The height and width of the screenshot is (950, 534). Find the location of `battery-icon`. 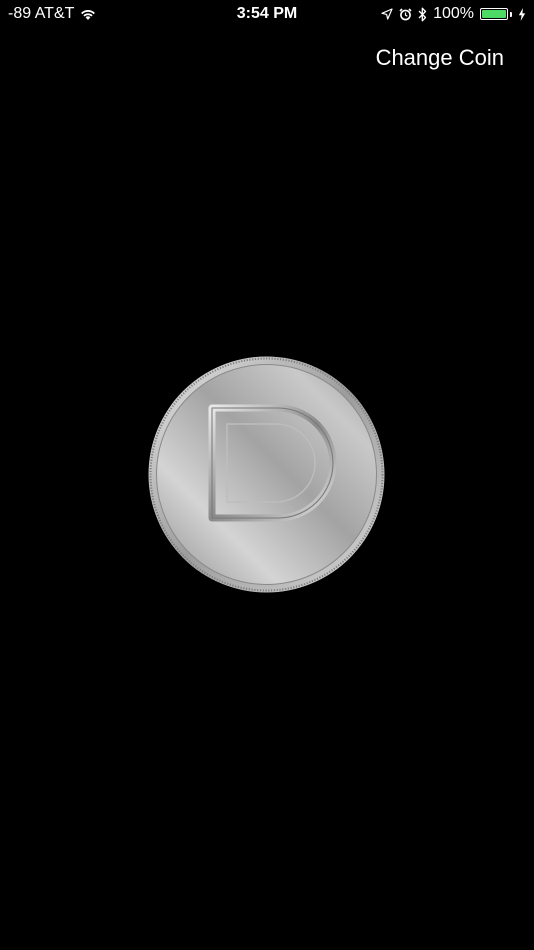

battery-icon is located at coordinates (496, 14).